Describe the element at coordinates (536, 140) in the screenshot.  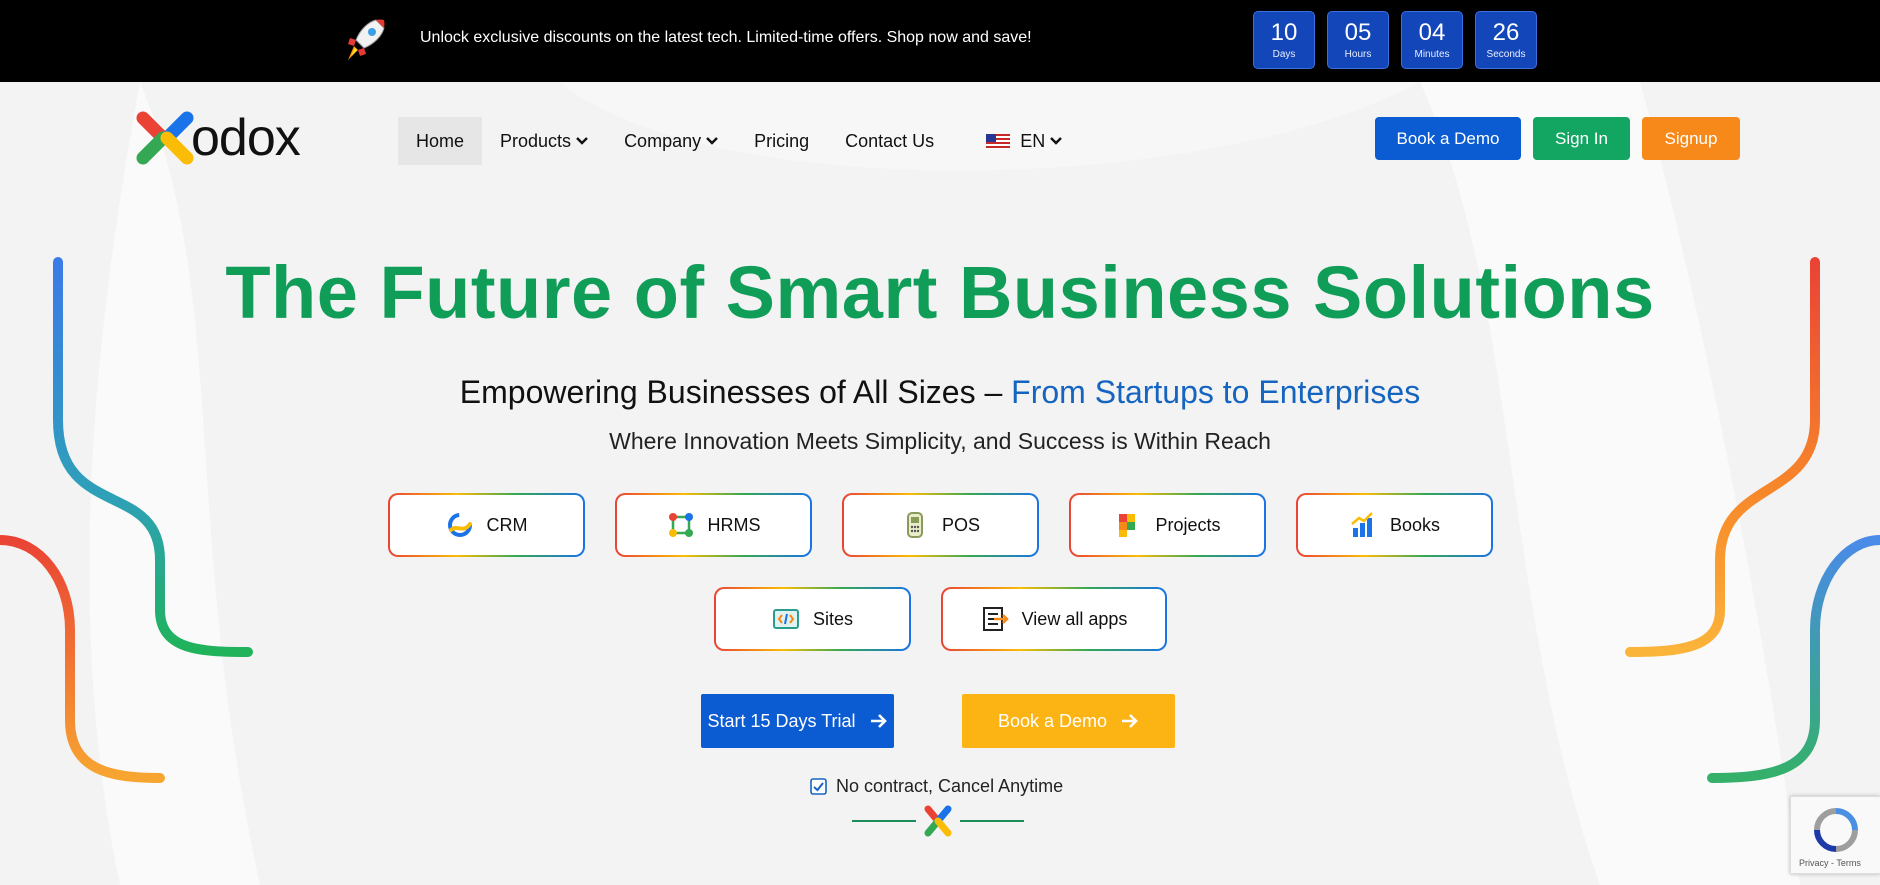
I see `nav-label: Products` at that location.